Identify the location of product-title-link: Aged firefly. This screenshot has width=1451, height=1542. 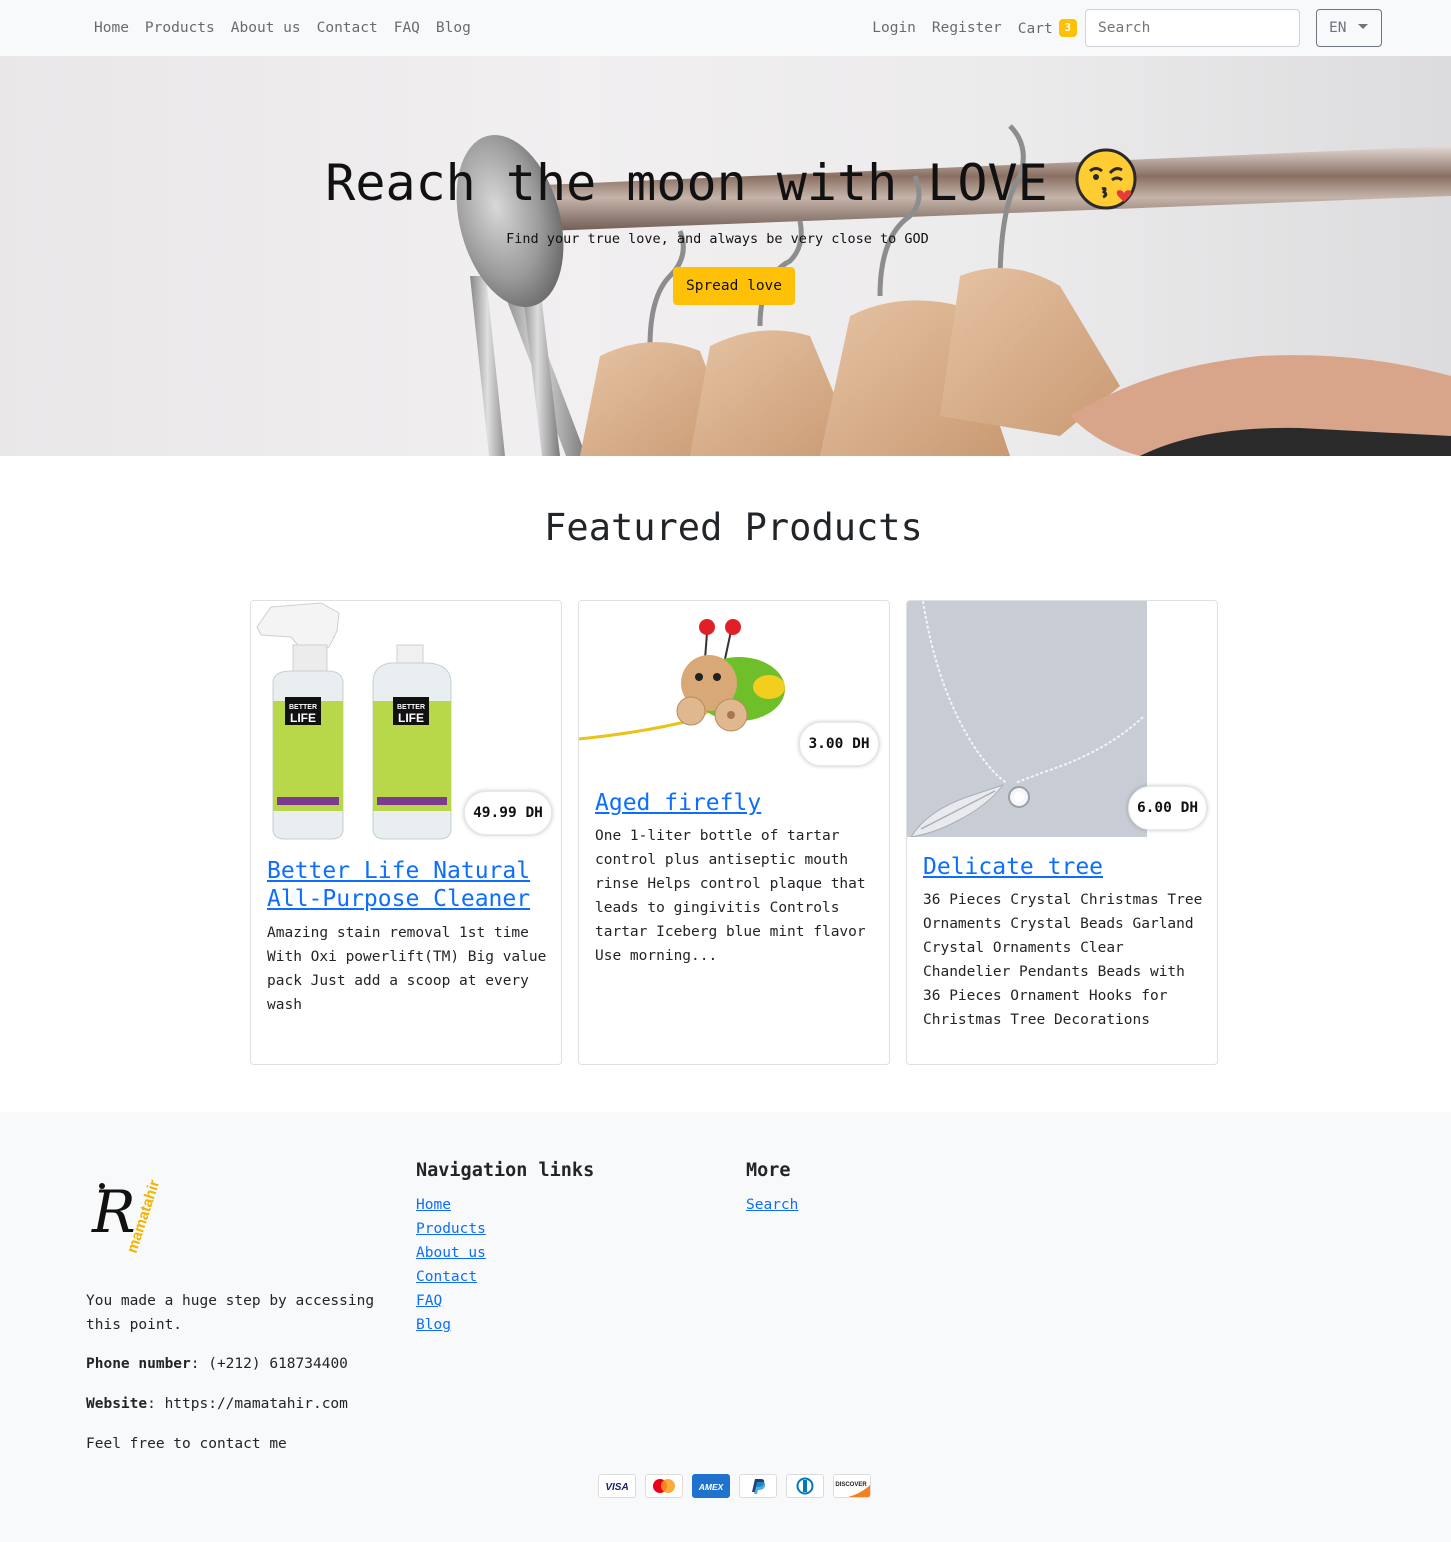
(737, 803).